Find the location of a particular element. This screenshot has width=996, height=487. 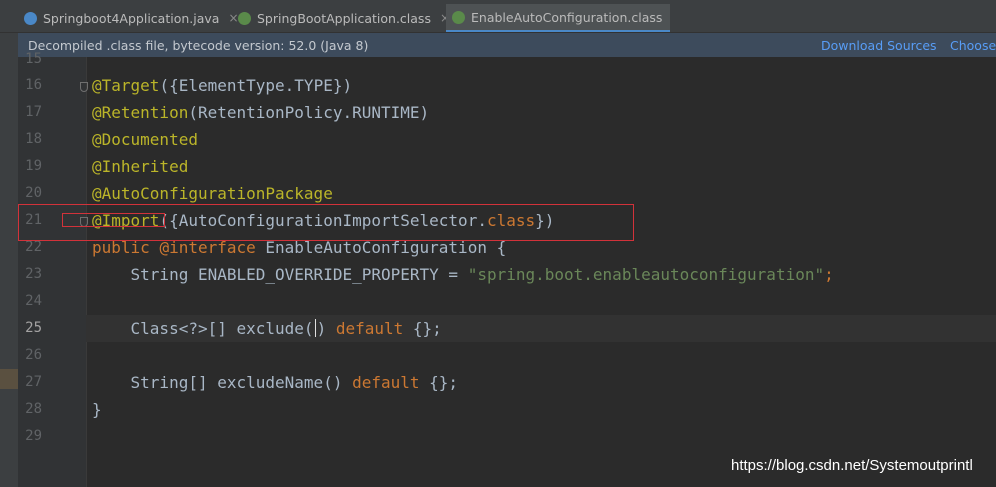

text-caret is located at coordinates (315, 328).